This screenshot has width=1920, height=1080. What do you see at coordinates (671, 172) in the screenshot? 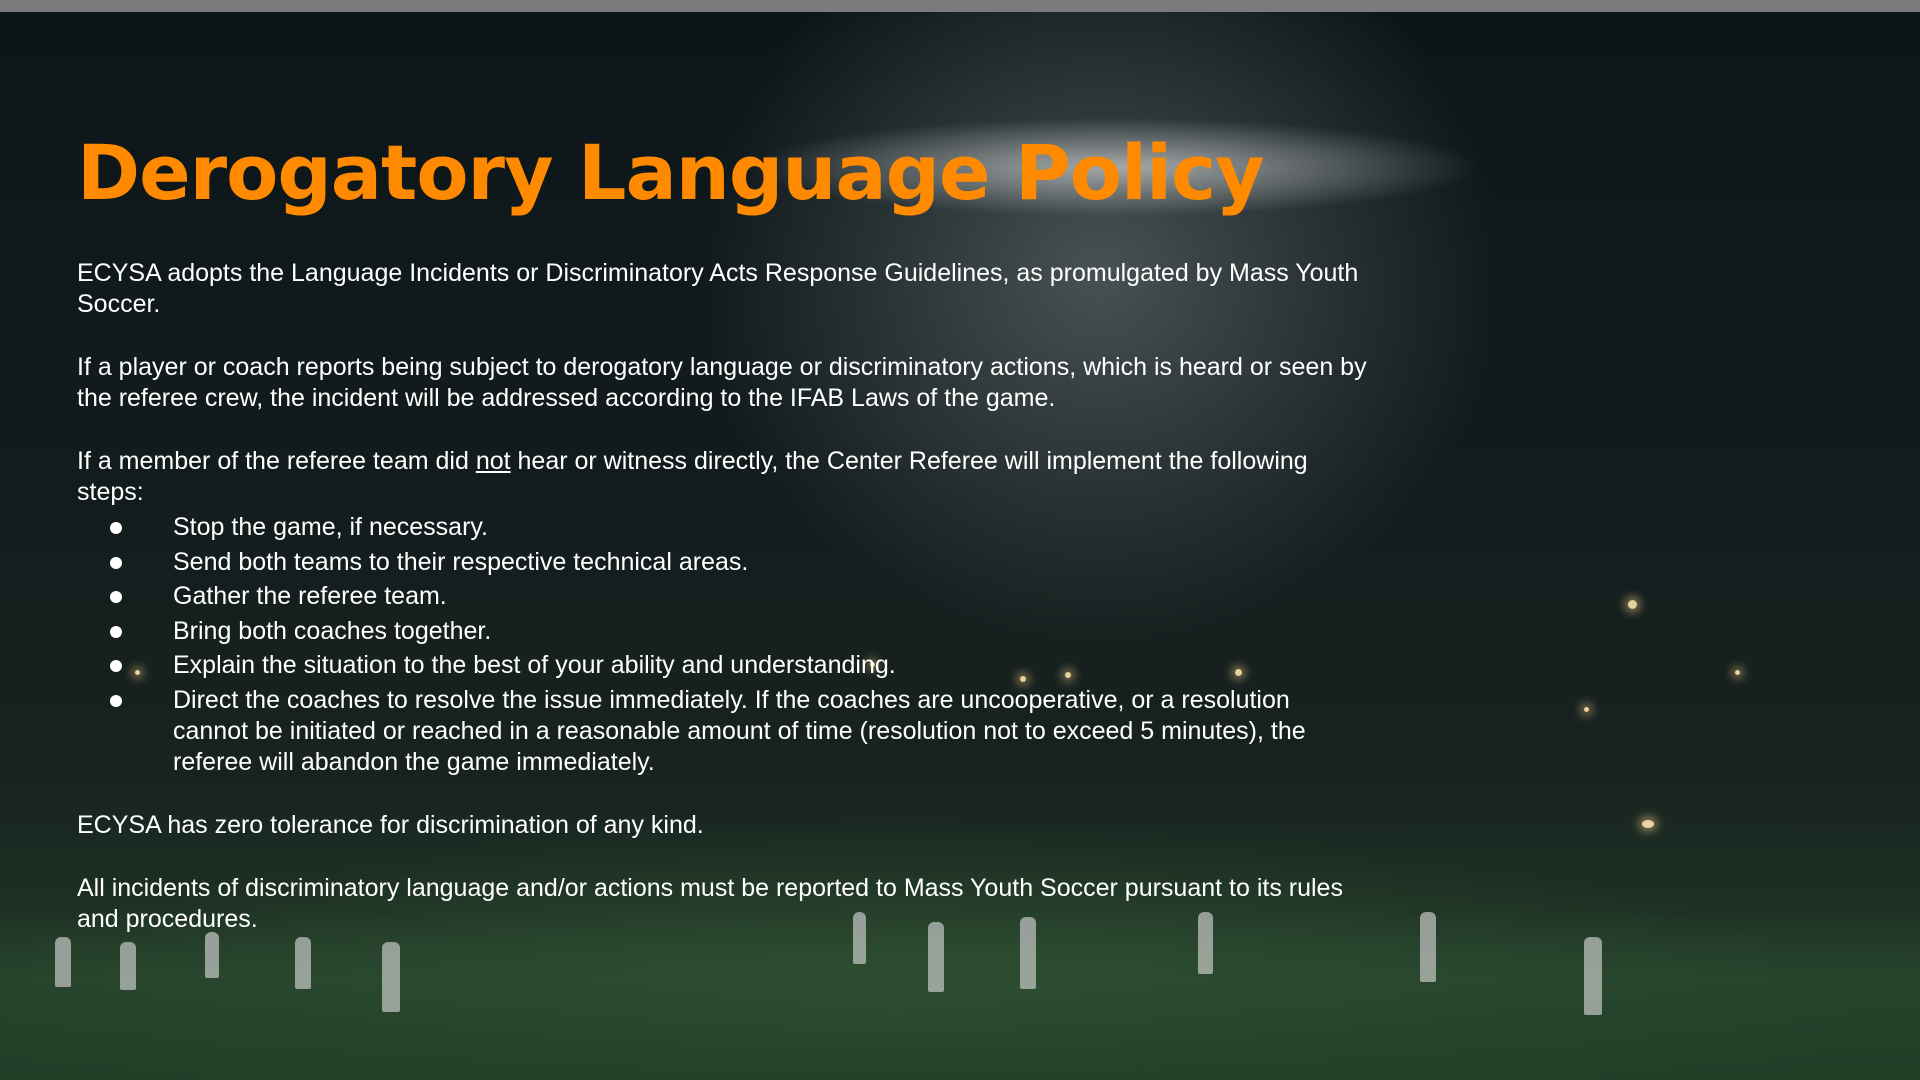
I see `slide-title: Derogatory Language Policy` at bounding box center [671, 172].